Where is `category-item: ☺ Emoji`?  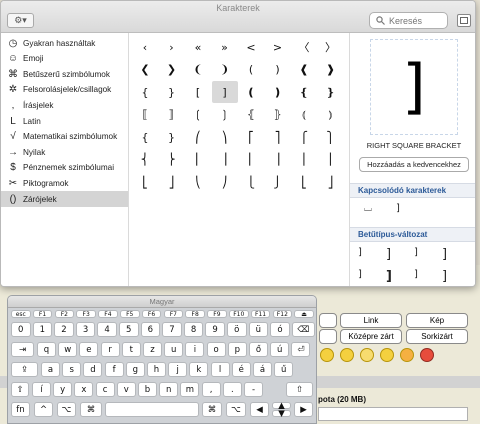 category-item: ☺ Emoji is located at coordinates (64, 59).